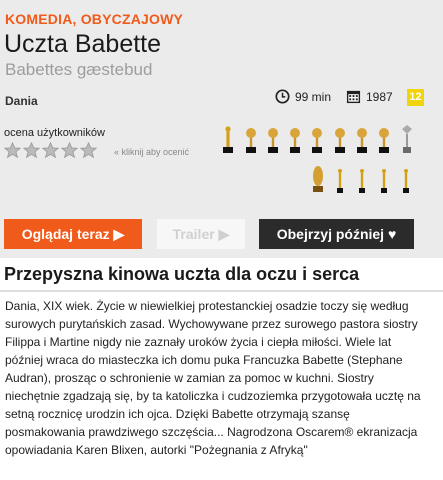 Image resolution: width=443 pixels, height=480 pixels. I want to click on clock-icon, so click(282, 96).